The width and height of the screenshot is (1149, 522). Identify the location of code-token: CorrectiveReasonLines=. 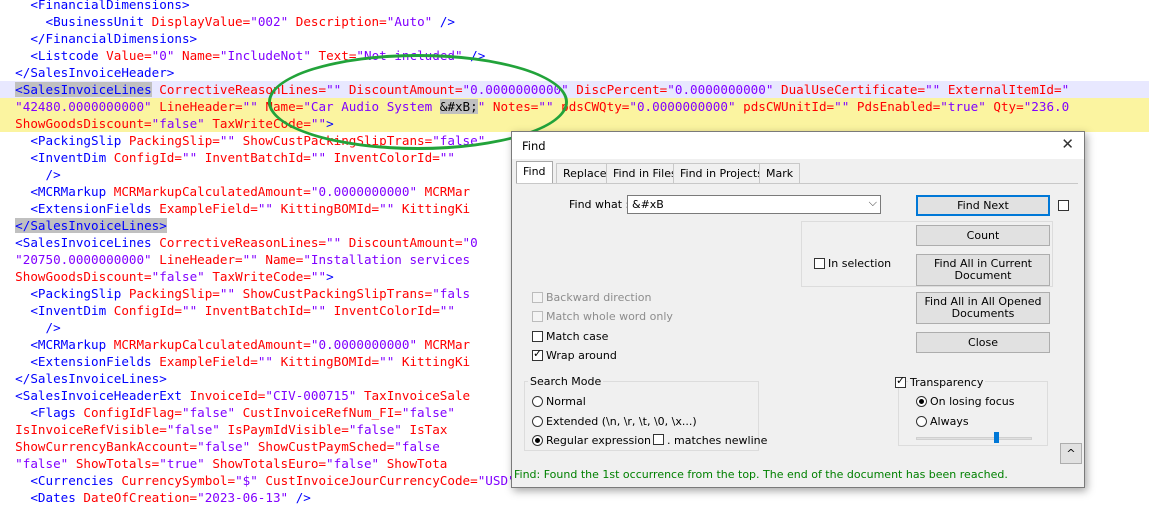
(243, 242).